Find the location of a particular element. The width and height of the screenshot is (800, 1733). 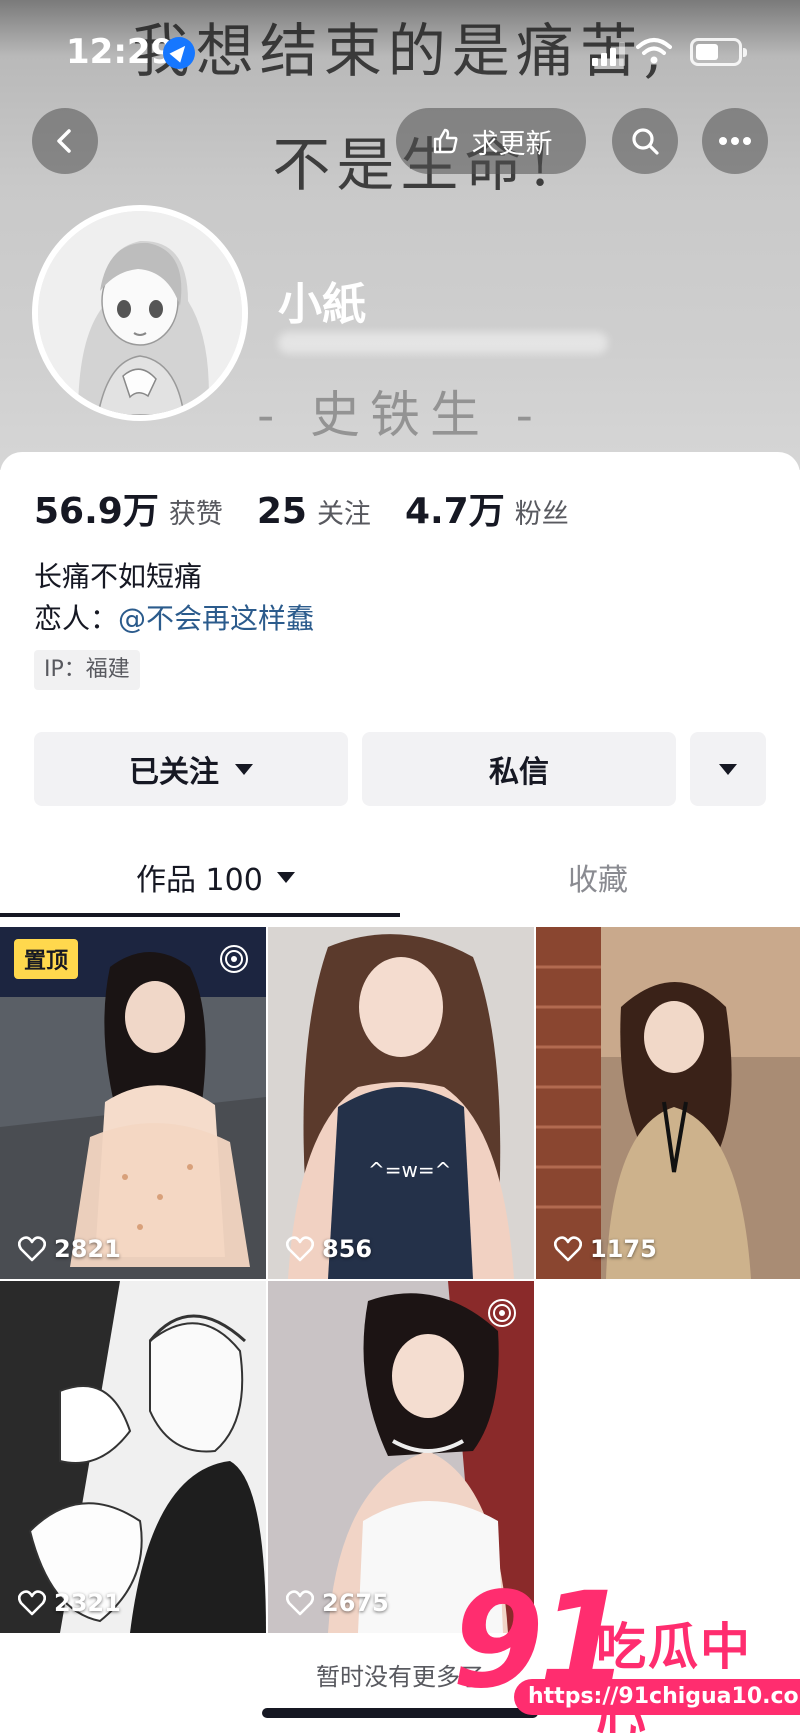

status-bar: 12:29 is located at coordinates (400, 50).